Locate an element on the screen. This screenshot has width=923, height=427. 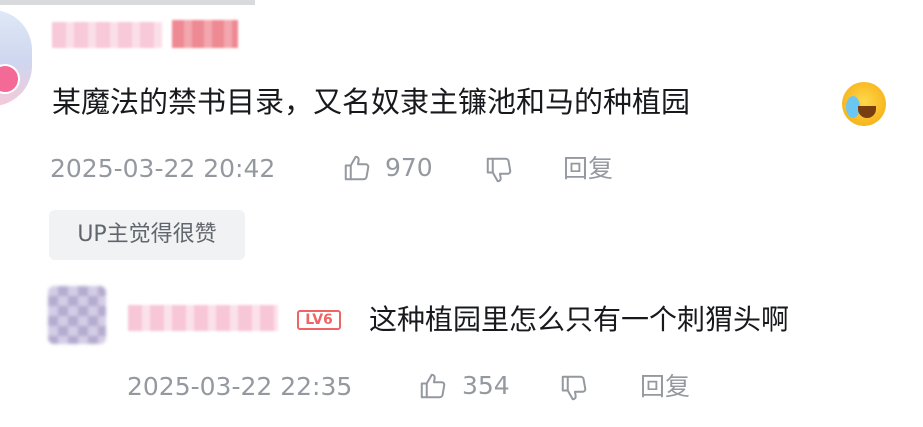
reply-button: 回复 is located at coordinates (588, 169).